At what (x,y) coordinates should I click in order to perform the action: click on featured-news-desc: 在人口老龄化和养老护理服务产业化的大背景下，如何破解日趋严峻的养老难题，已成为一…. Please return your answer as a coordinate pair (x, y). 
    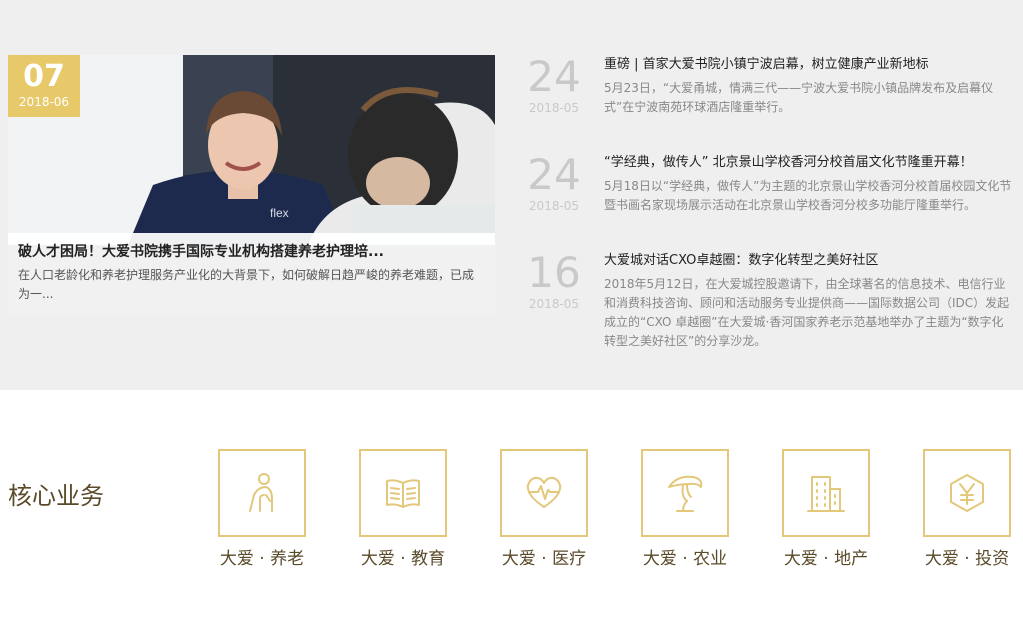
    Looking at the image, I should click on (246, 284).